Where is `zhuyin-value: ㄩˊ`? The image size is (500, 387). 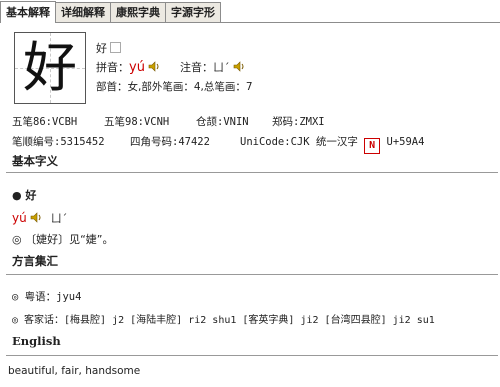
zhuyin-value: ㄩˊ is located at coordinates (221, 67).